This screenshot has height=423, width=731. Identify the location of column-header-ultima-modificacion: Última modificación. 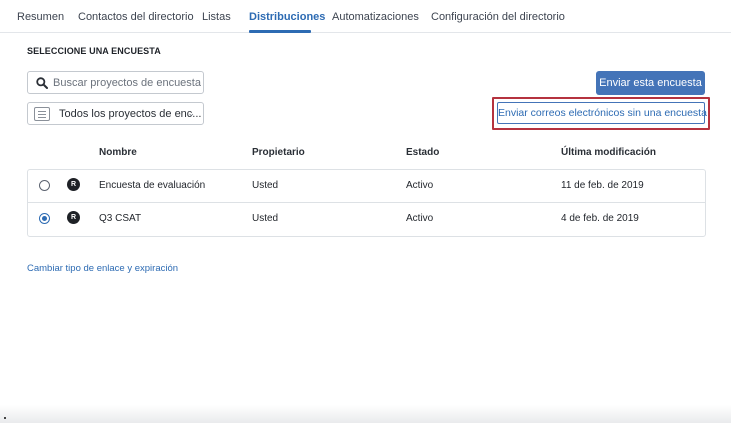
(608, 152).